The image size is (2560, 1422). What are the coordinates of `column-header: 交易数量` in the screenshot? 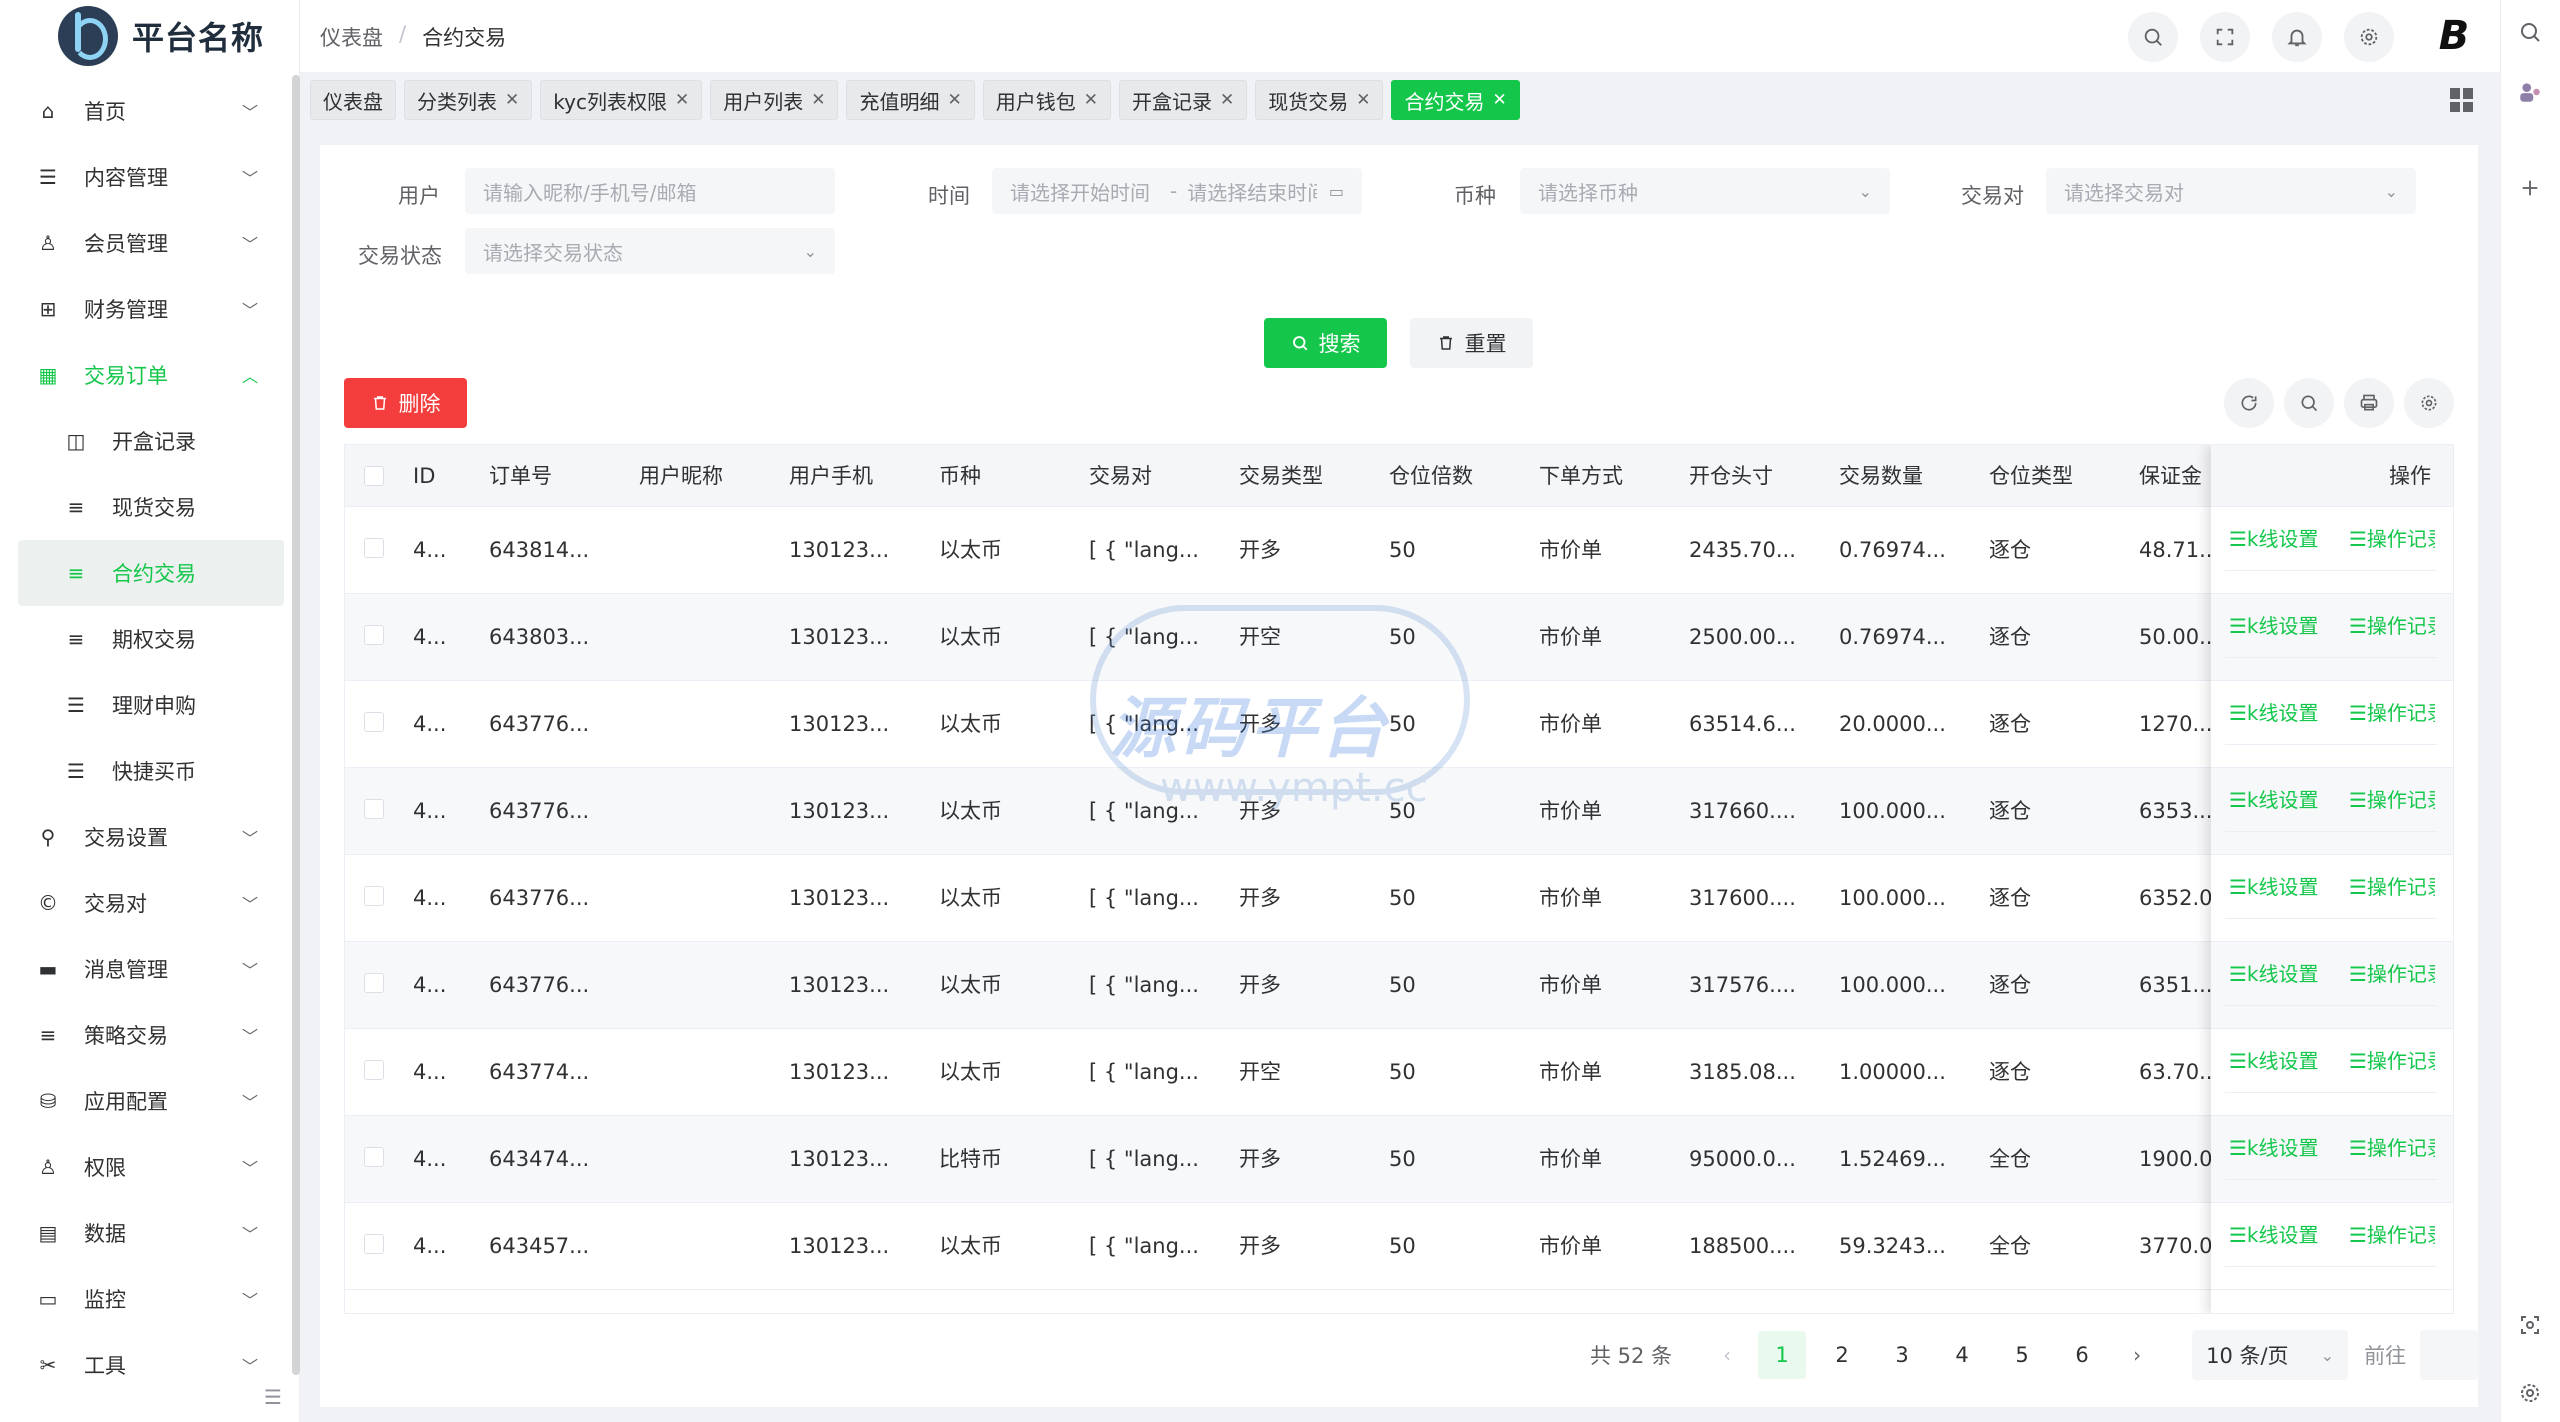 It's located at (1881, 476).